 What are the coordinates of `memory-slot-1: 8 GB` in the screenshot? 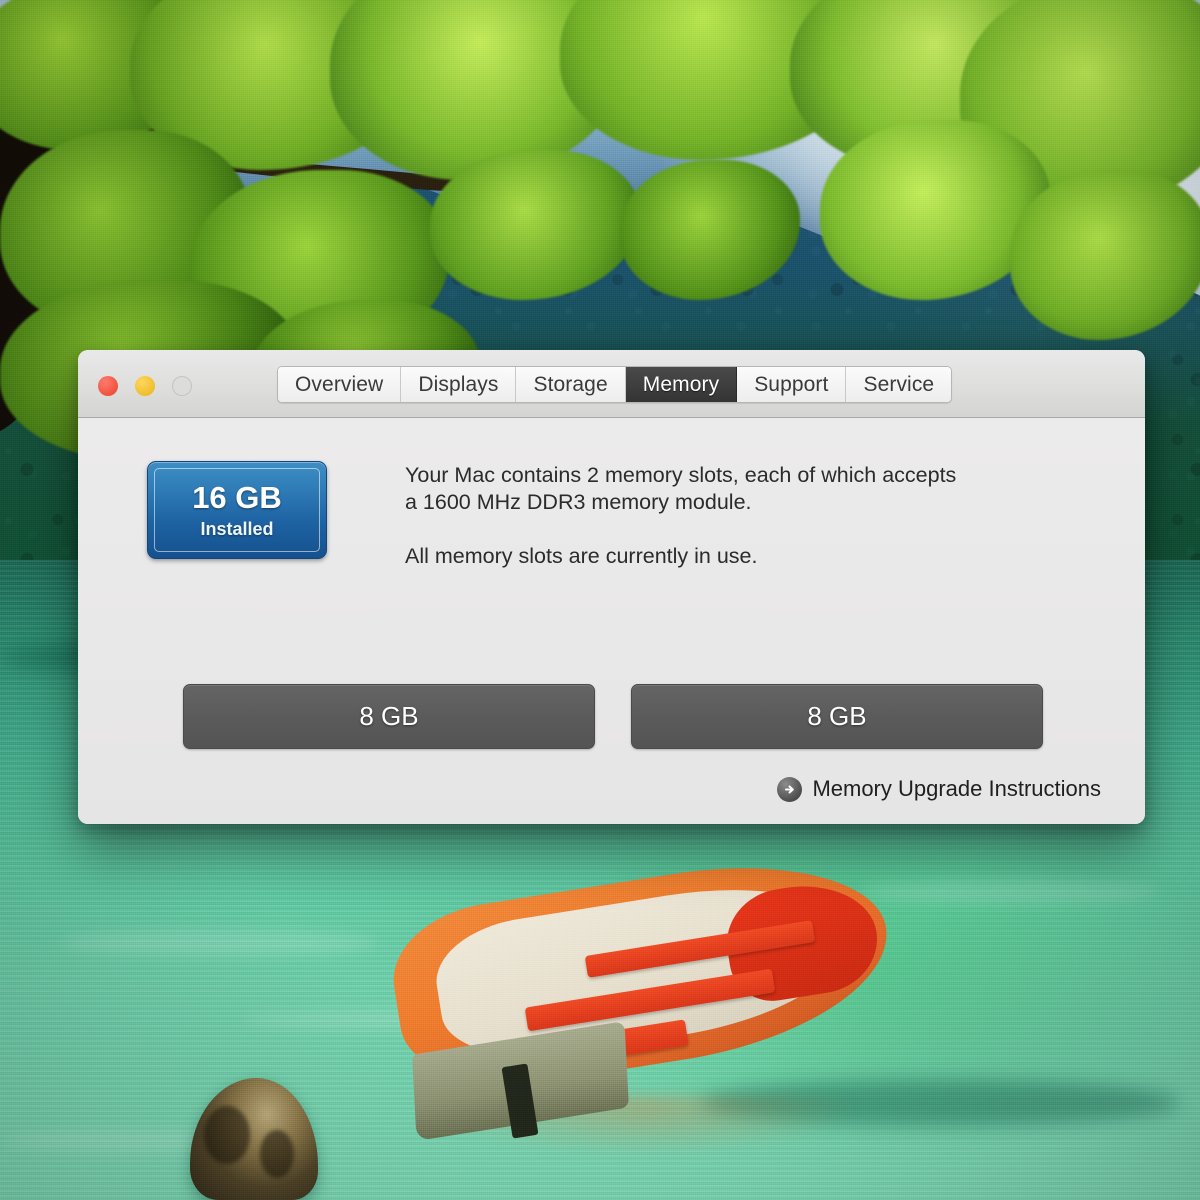 It's located at (389, 716).